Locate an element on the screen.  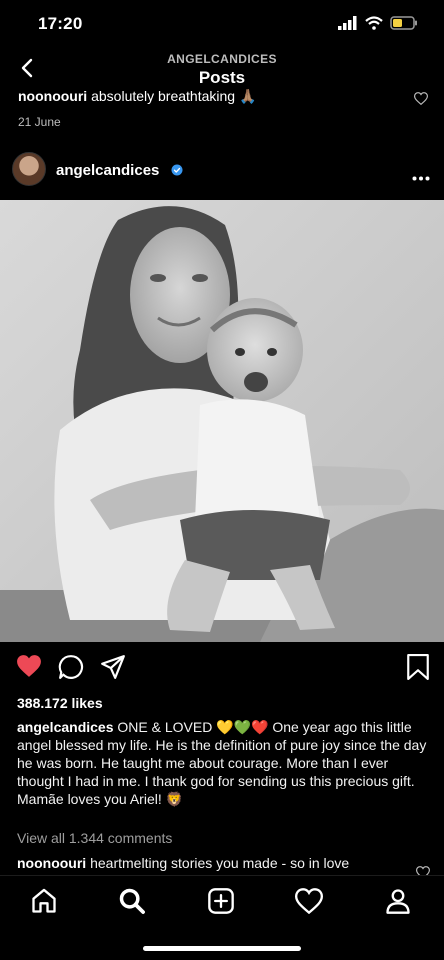
bookmark-icon is located at coordinates (418, 667).